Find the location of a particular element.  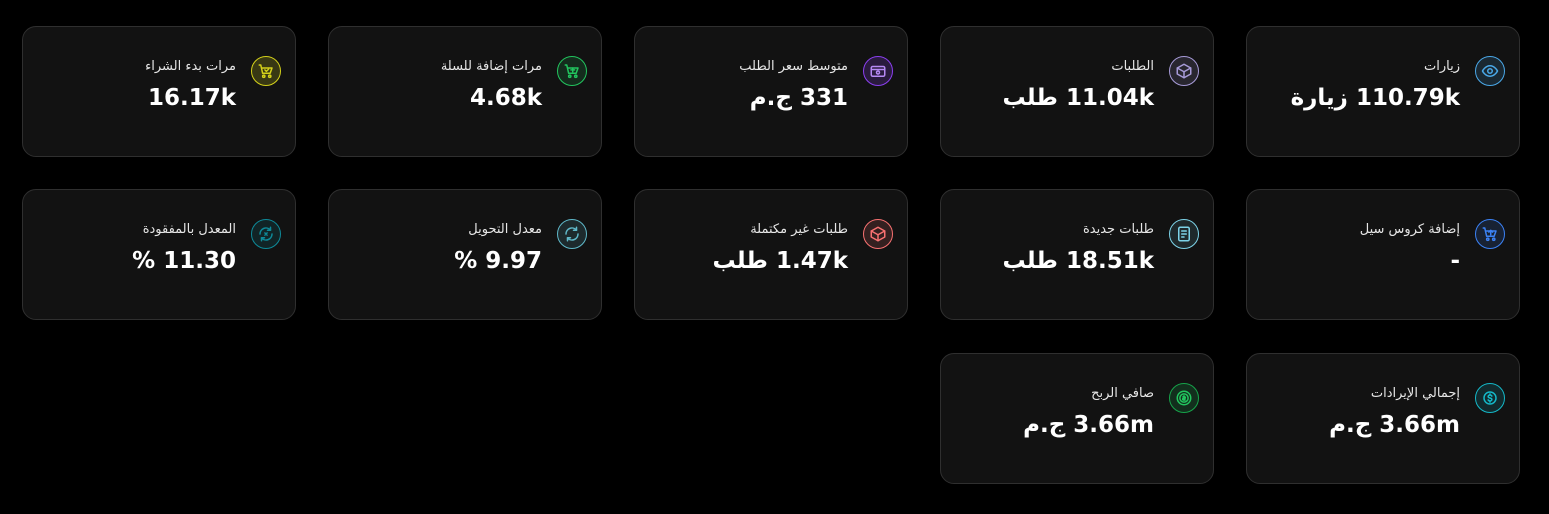

box-x-icon is located at coordinates (878, 234).